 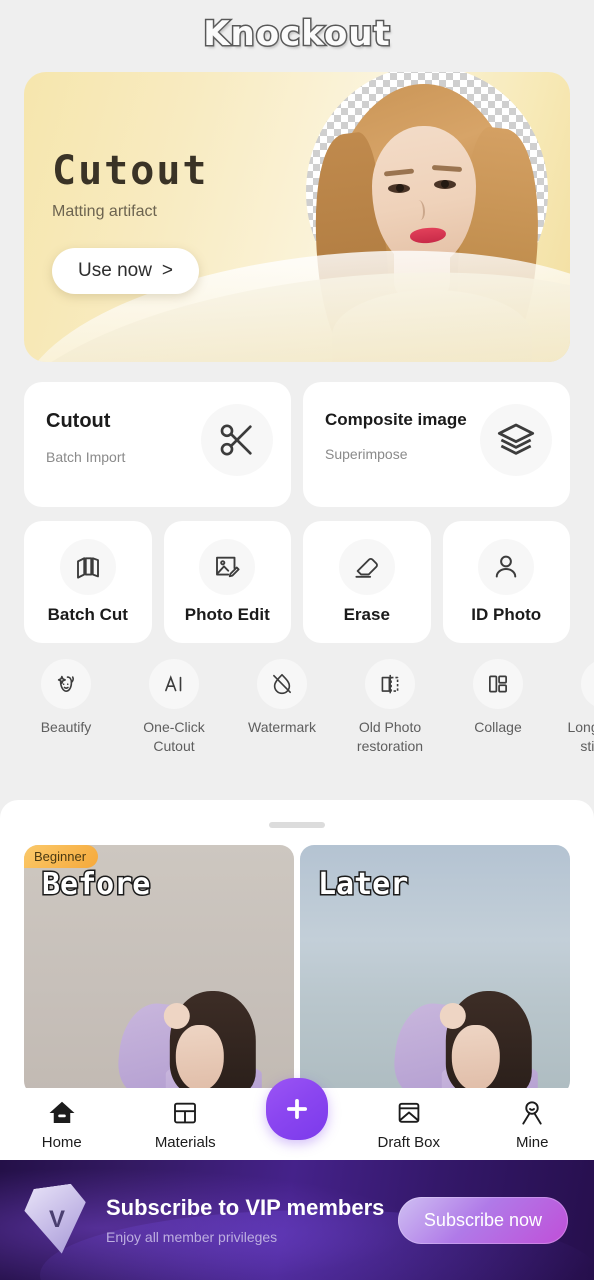 I want to click on before-label: Before, so click(x=95, y=885).